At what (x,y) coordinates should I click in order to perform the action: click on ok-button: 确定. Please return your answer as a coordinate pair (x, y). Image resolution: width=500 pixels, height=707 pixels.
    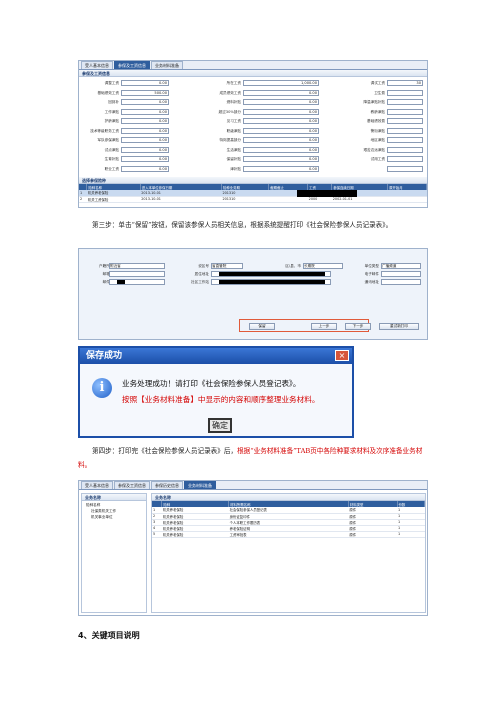
    Looking at the image, I should click on (220, 425).